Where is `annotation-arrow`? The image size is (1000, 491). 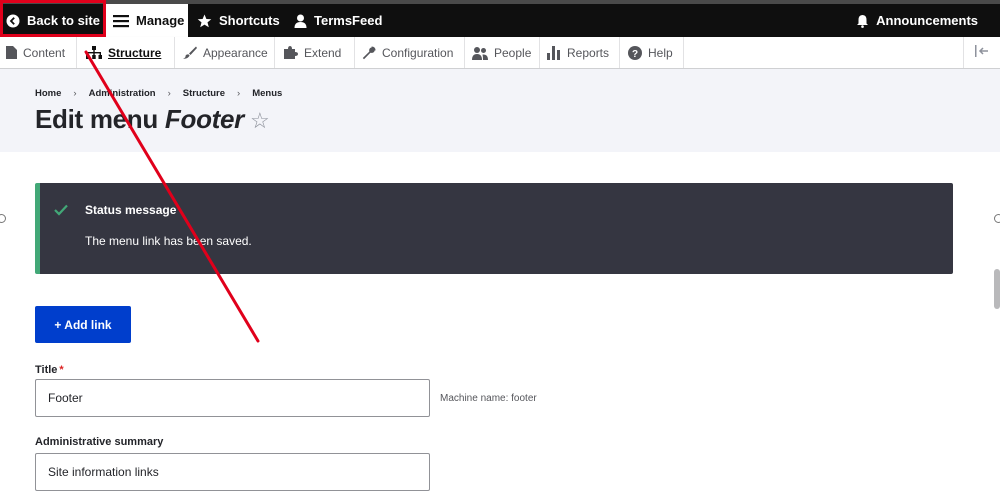
annotation-arrow is located at coordinates (172, 196).